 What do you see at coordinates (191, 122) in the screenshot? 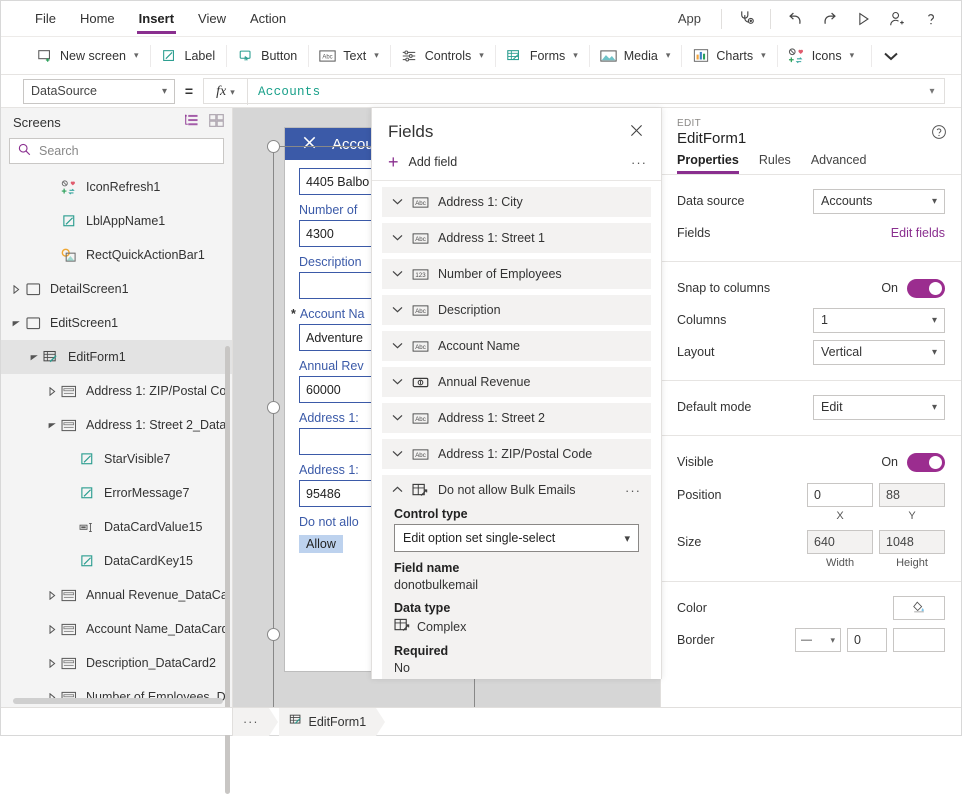
I see `tree-view-icon` at bounding box center [191, 122].